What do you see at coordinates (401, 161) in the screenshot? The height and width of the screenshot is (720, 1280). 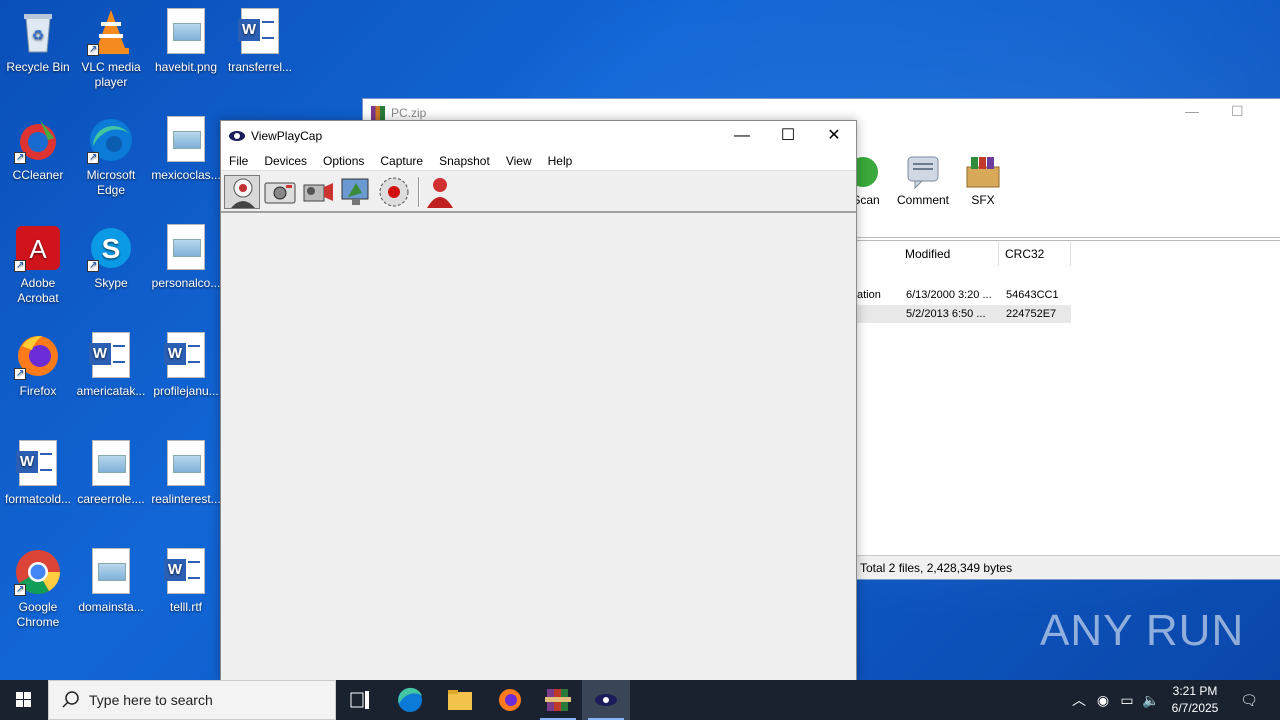 I see `menu-capture: Capture` at bounding box center [401, 161].